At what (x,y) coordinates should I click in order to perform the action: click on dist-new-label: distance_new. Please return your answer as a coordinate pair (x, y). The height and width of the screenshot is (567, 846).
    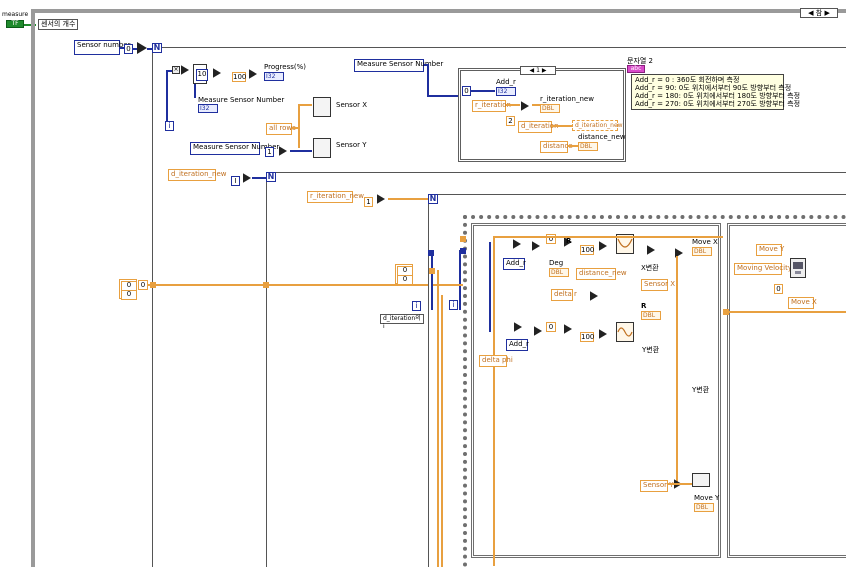
    Looking at the image, I should click on (602, 137).